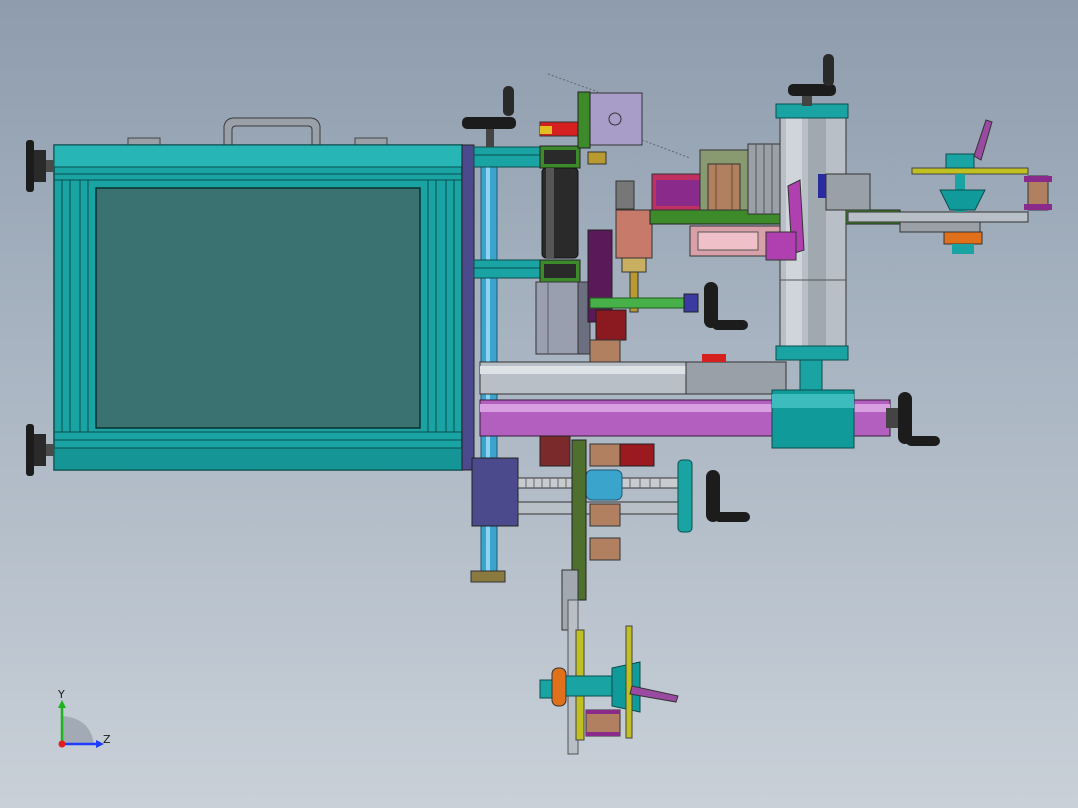 The height and width of the screenshot is (808, 1078). Describe the element at coordinates (983, 140) in the screenshot. I see `lock-lever-top` at that location.